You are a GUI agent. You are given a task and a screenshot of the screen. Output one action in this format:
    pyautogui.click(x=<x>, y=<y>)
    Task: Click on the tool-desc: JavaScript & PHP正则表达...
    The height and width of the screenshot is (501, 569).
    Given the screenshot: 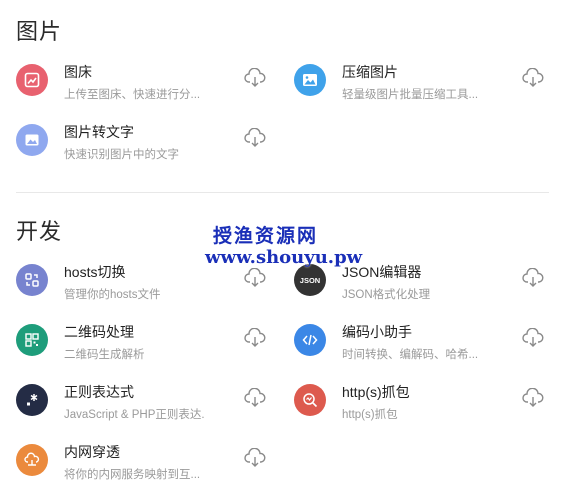 What is the action you would take?
    pyautogui.click(x=134, y=415)
    